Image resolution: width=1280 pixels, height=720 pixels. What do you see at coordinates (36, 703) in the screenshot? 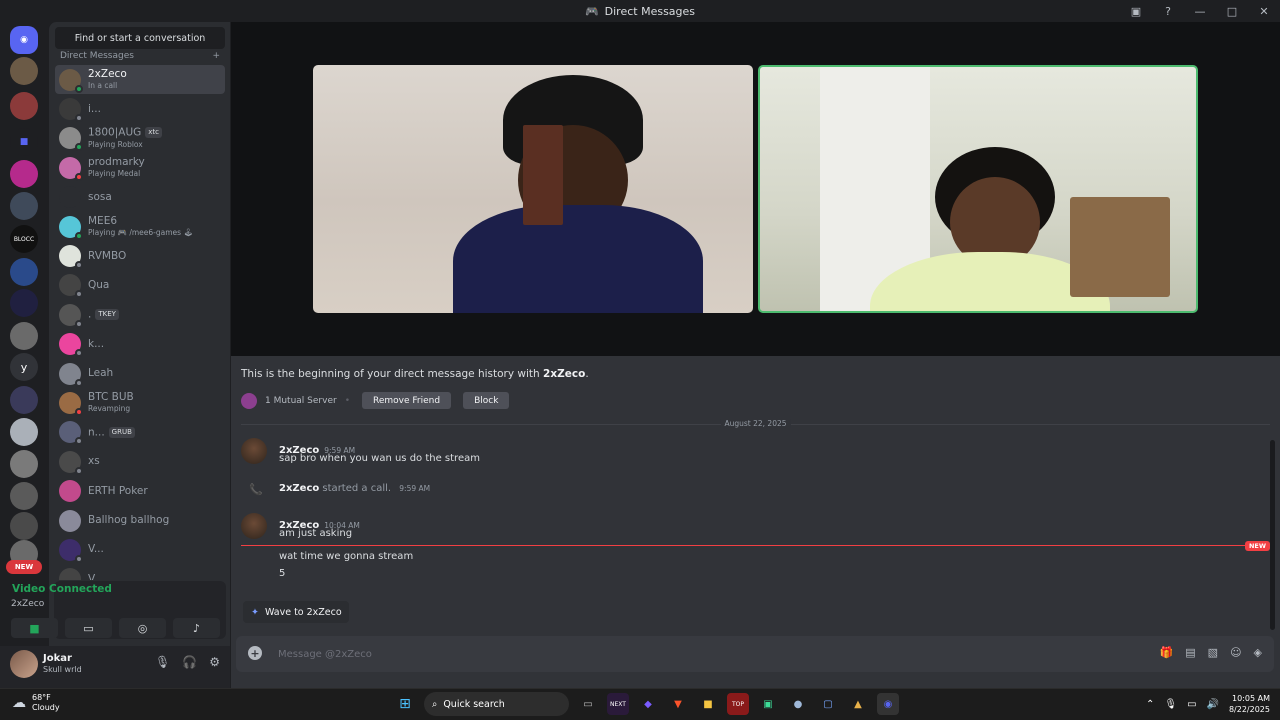
I see `weather-widget: ☁ 68°F Cloudy` at bounding box center [36, 703].